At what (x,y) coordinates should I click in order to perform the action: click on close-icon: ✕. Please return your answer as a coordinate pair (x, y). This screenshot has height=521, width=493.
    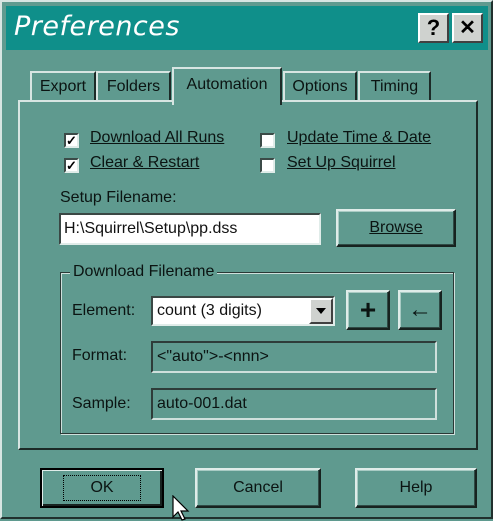
    Looking at the image, I should click on (467, 28).